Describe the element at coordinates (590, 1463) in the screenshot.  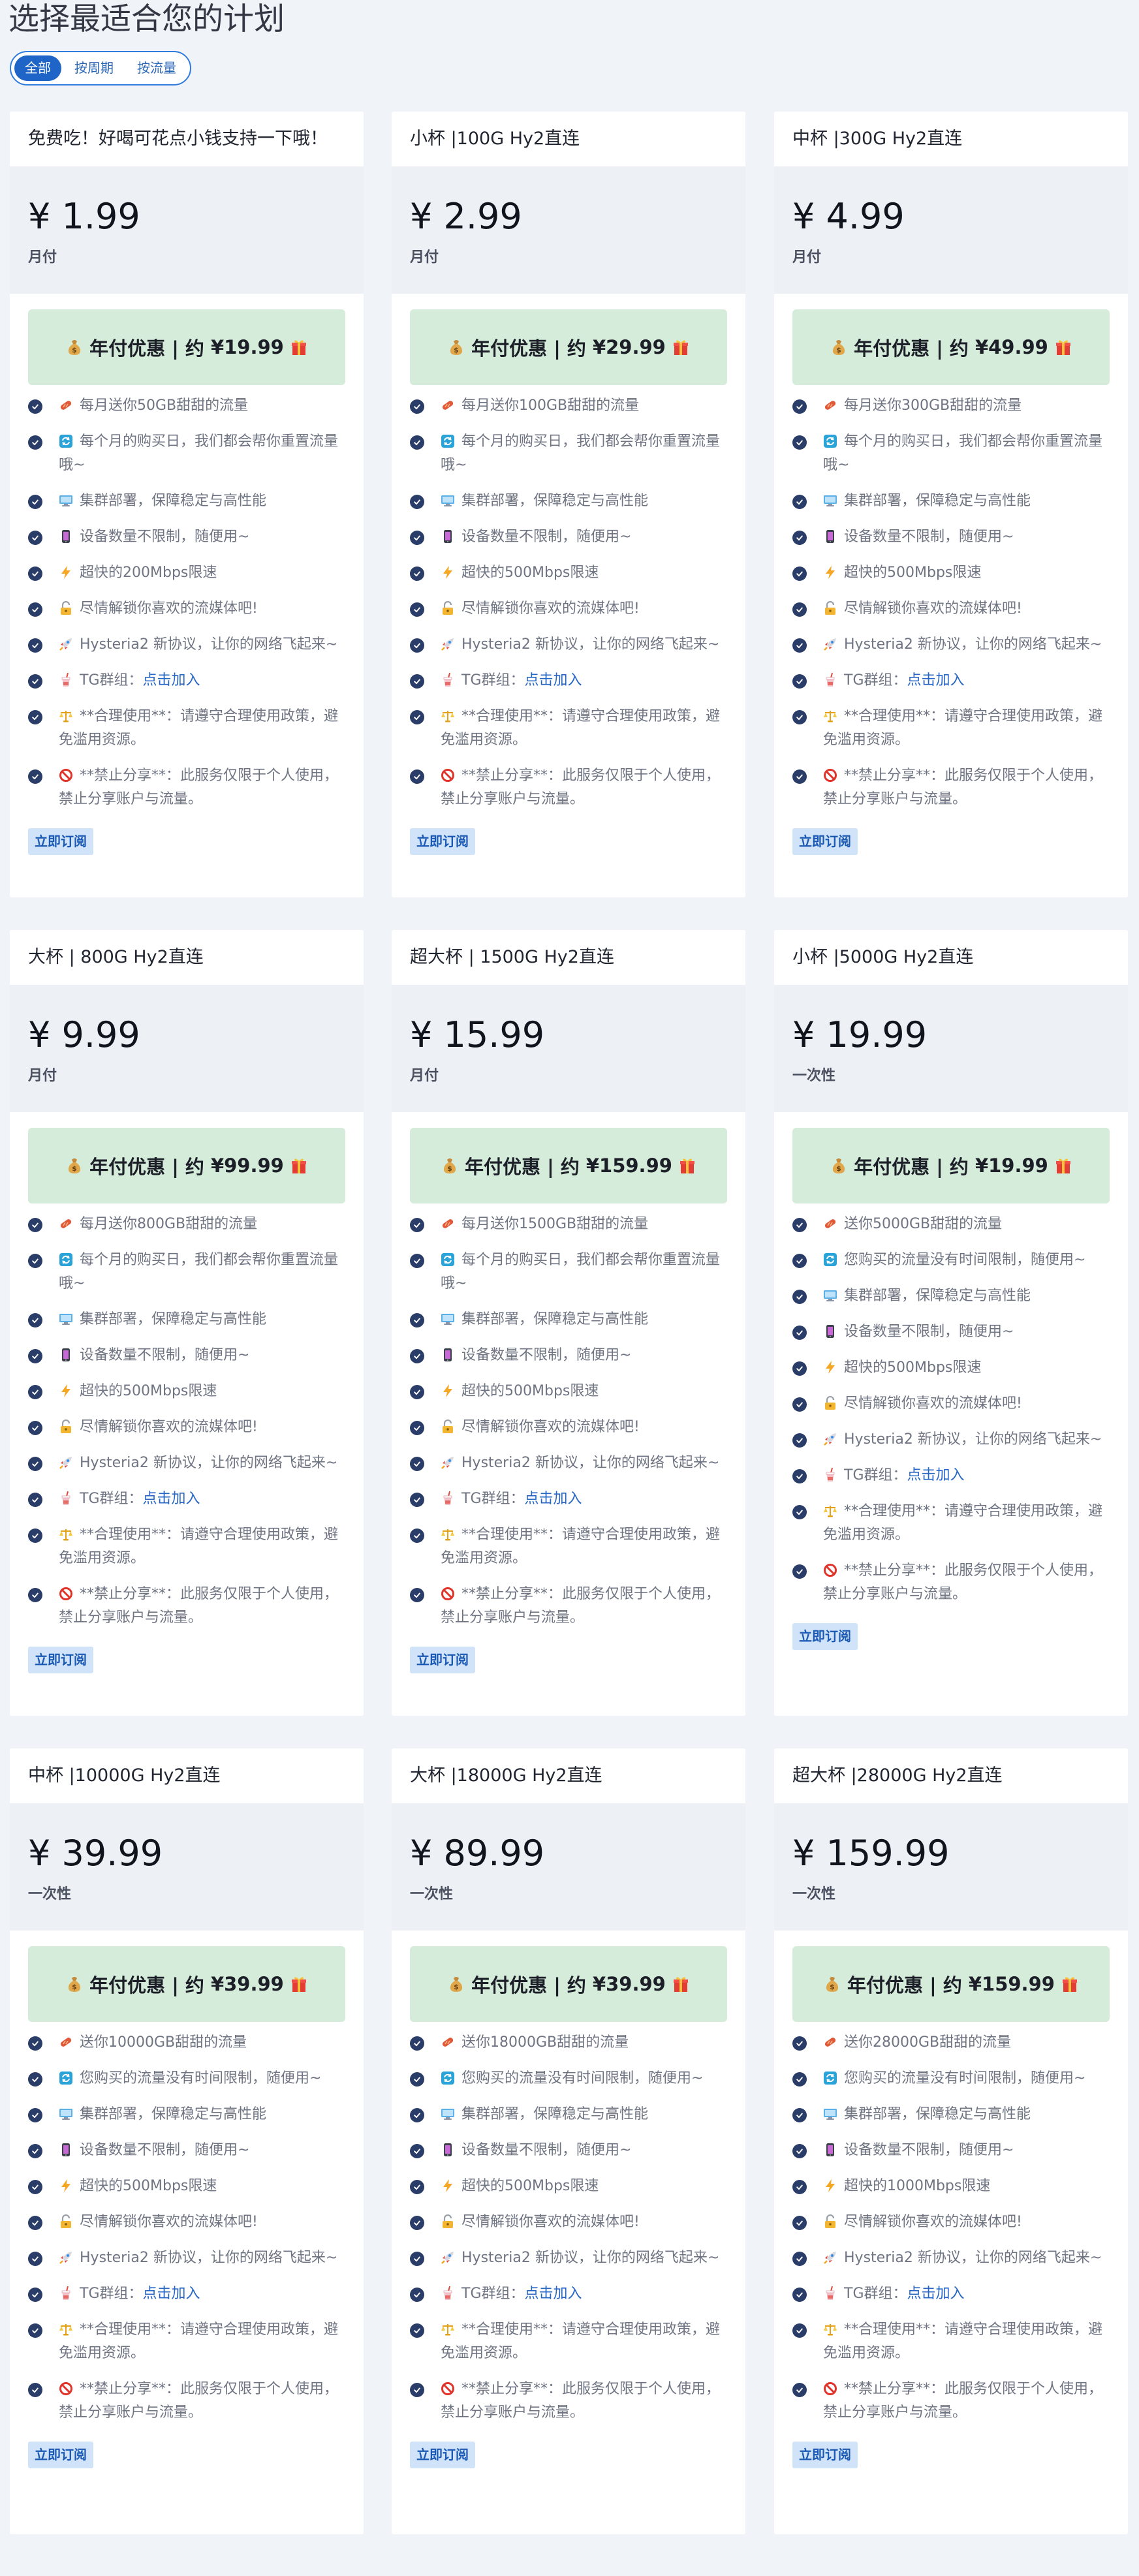
I see `feature-text: Hysteria2 新协议，让你的网络飞起来~` at that location.